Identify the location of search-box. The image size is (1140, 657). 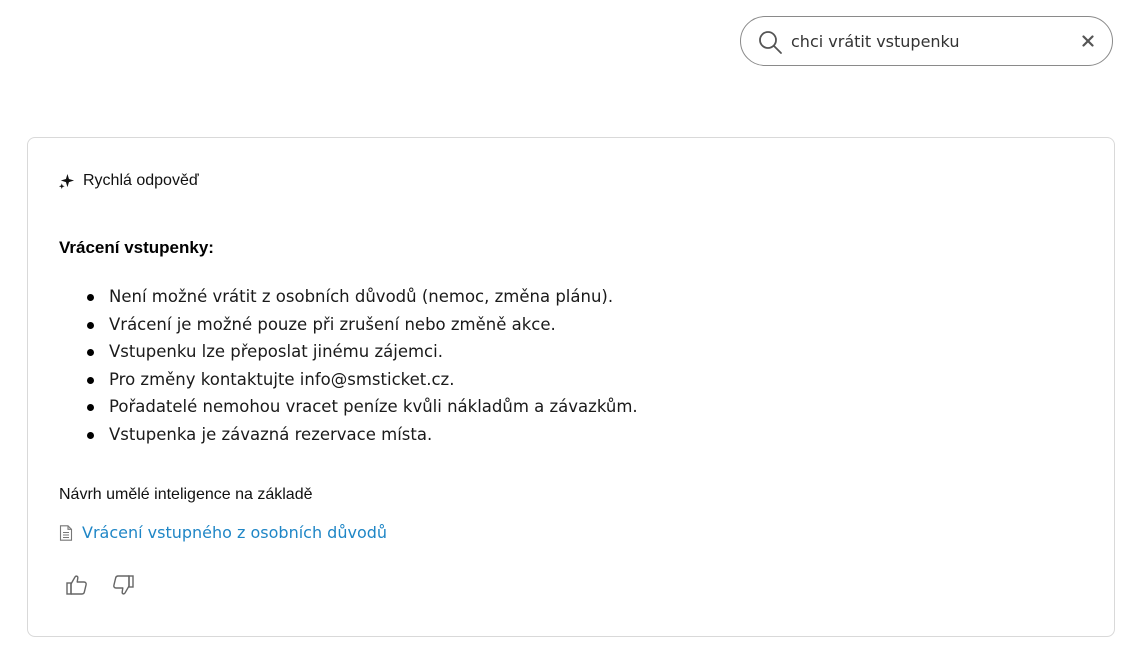
(926, 41).